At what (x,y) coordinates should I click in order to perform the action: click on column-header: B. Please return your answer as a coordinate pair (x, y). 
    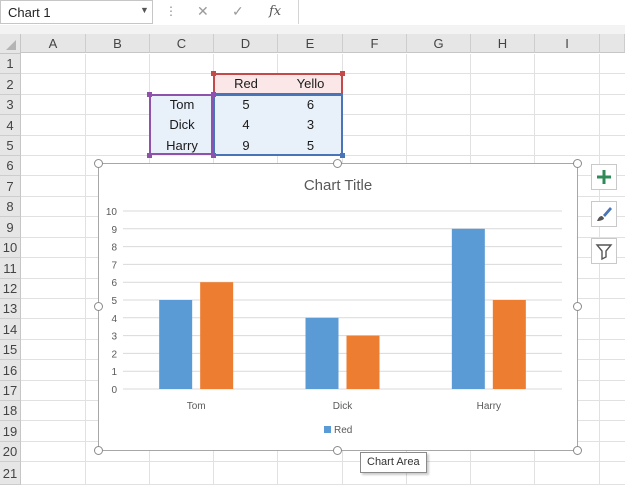
    Looking at the image, I should click on (118, 43).